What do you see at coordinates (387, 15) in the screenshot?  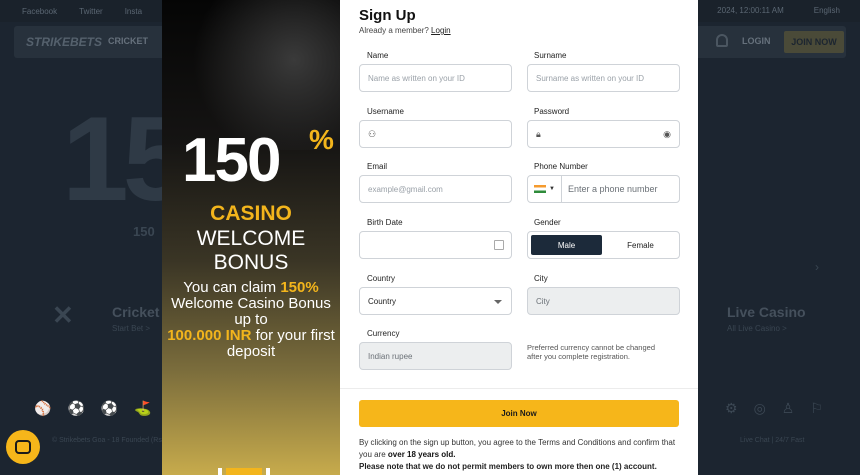 I see `modal-title: Sign Up` at bounding box center [387, 15].